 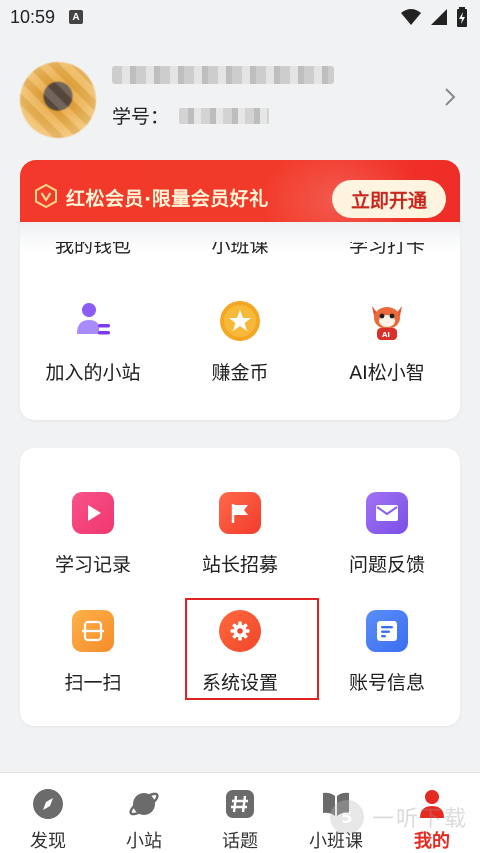 I want to click on system-settings-label: 系统设置, so click(x=239, y=683).